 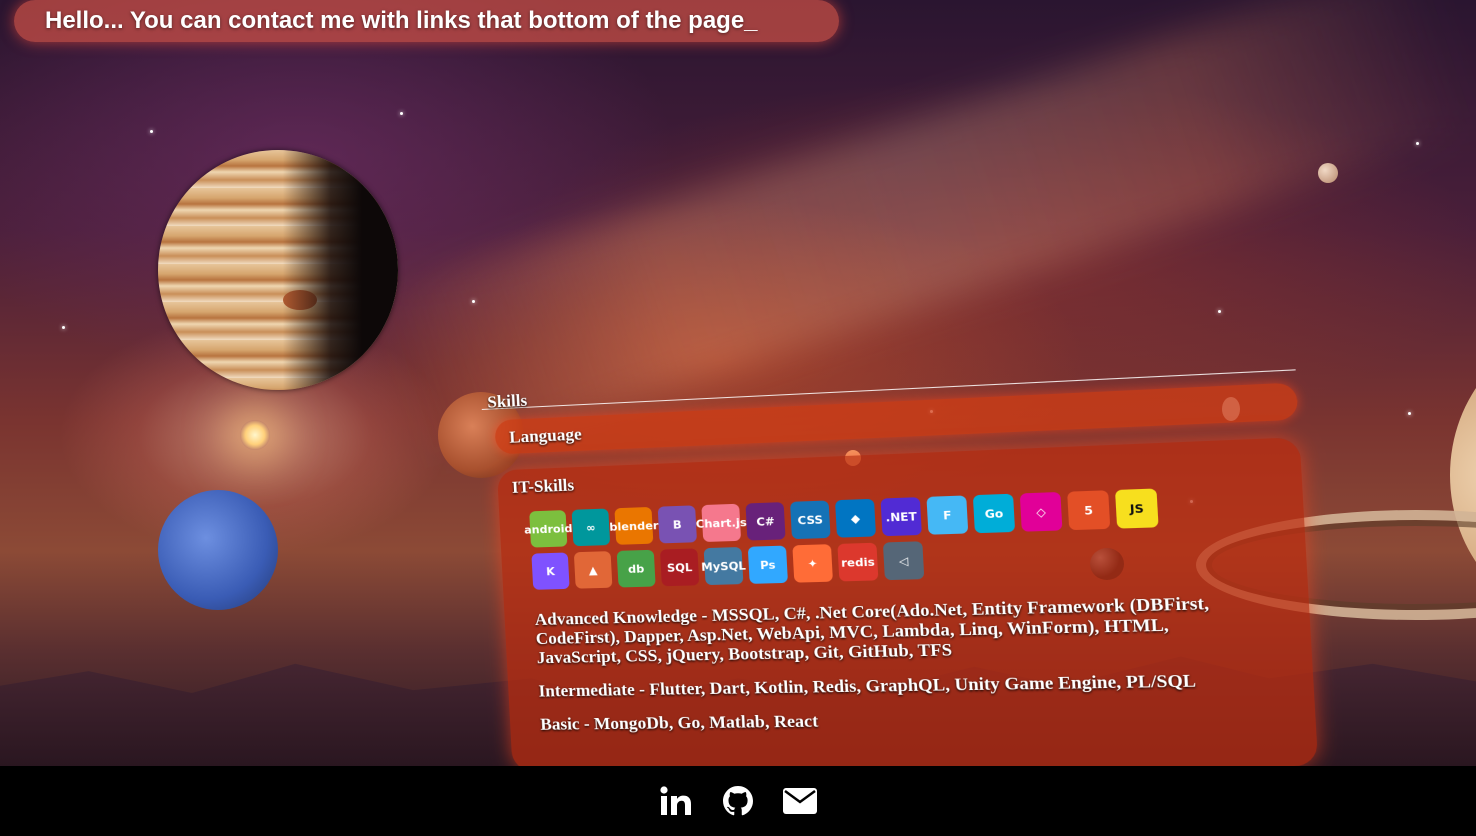 I want to click on sun, so click(x=255, y=435).